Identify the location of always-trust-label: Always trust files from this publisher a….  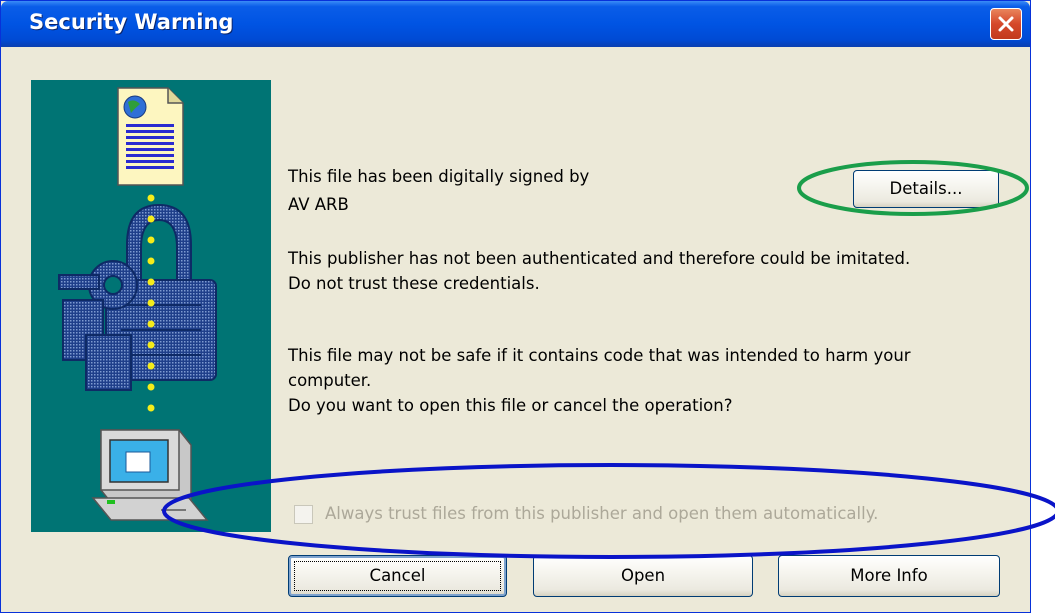
(602, 513).